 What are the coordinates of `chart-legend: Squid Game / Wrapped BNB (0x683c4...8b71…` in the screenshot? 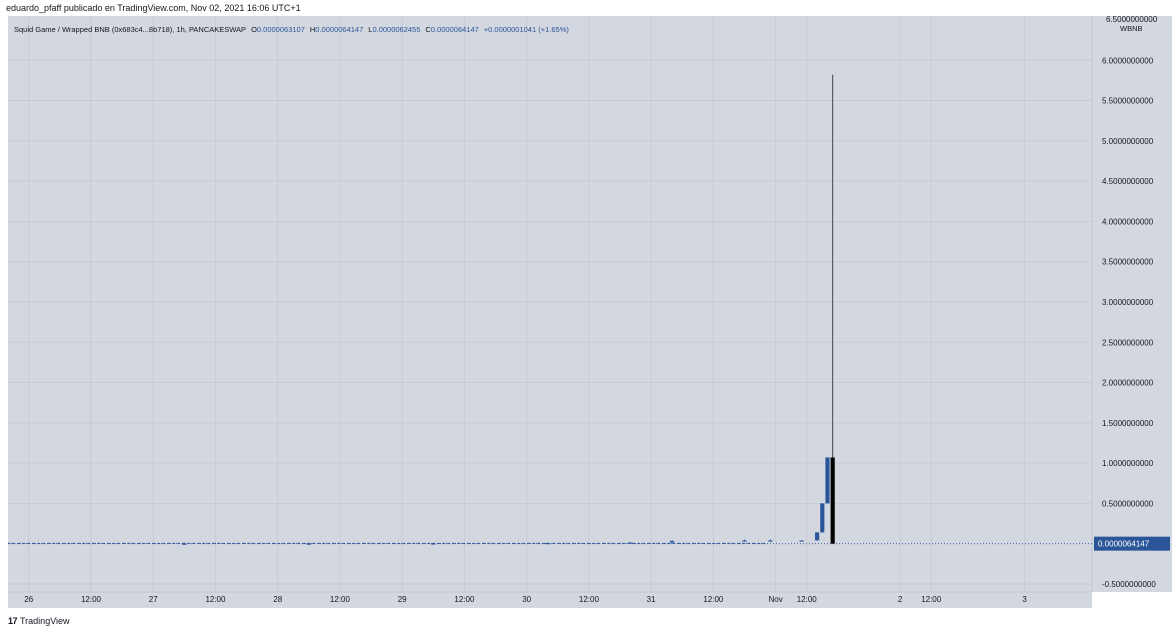 It's located at (291, 29).